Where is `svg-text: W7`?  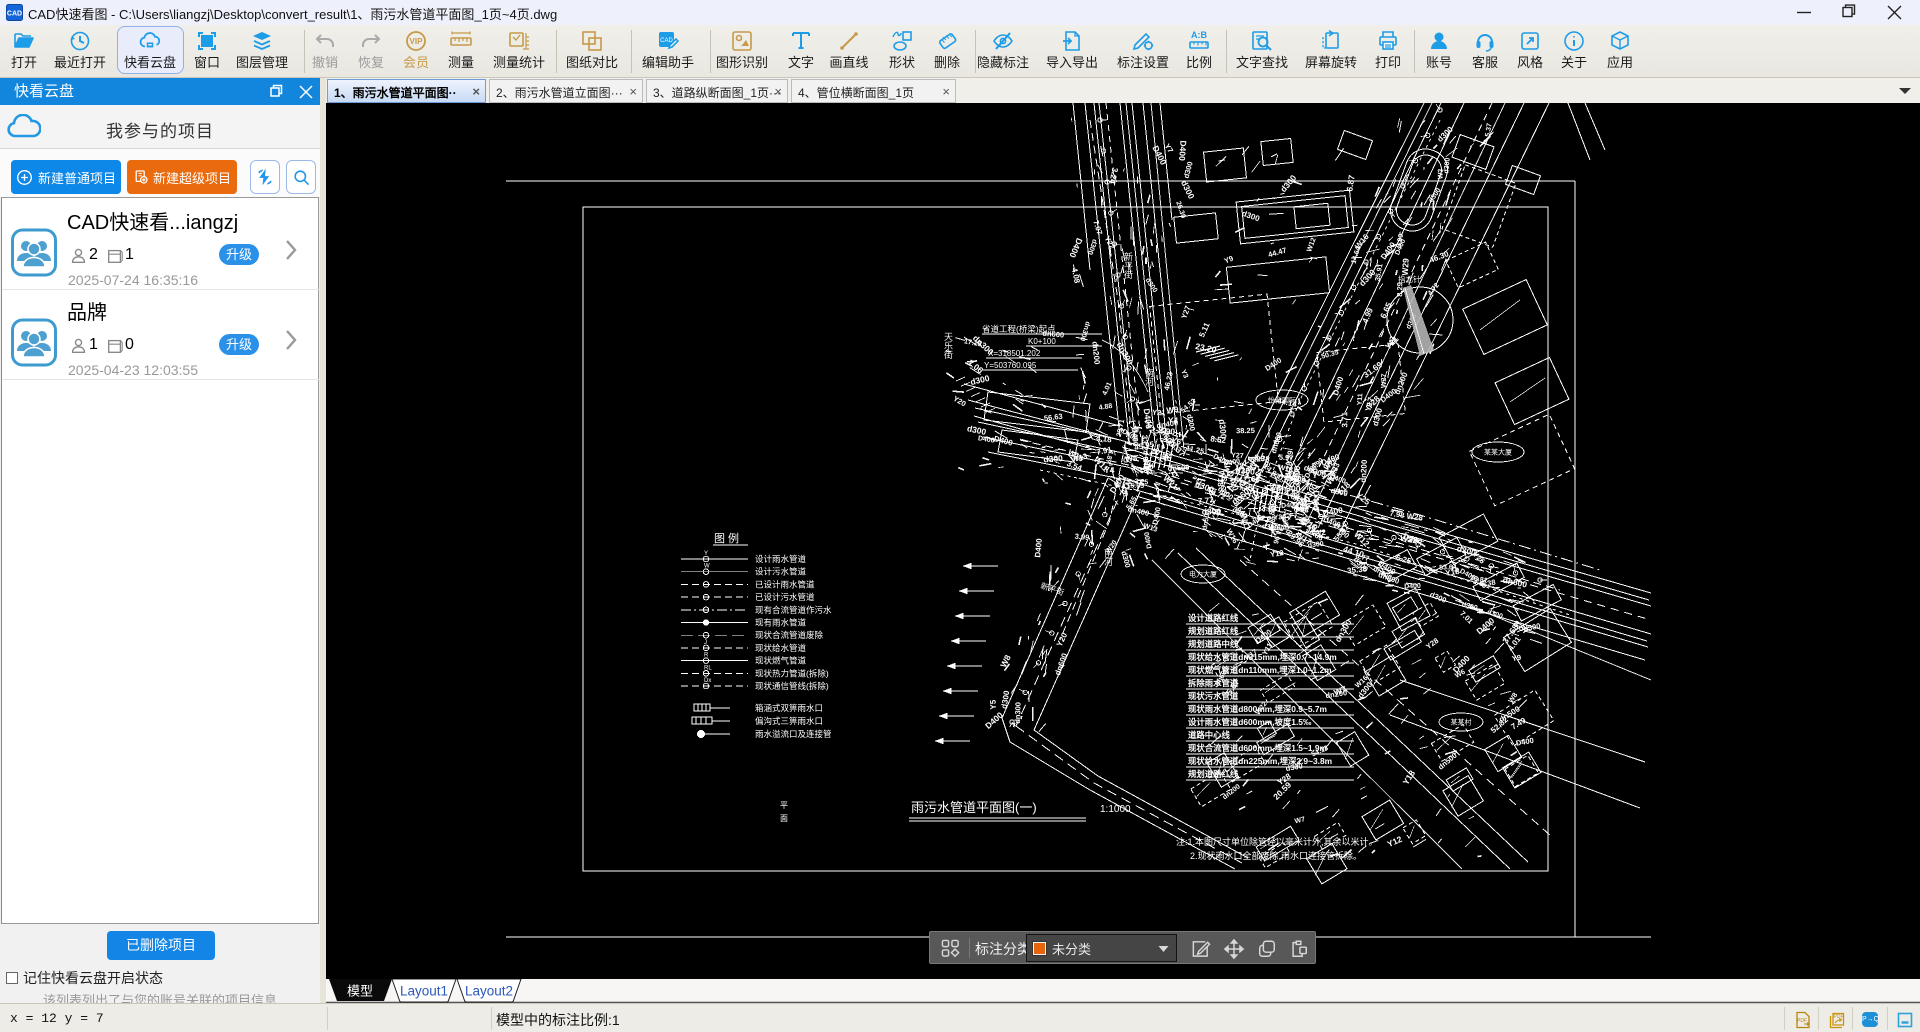
svg-text: W7 is located at coordinates (1300, 820).